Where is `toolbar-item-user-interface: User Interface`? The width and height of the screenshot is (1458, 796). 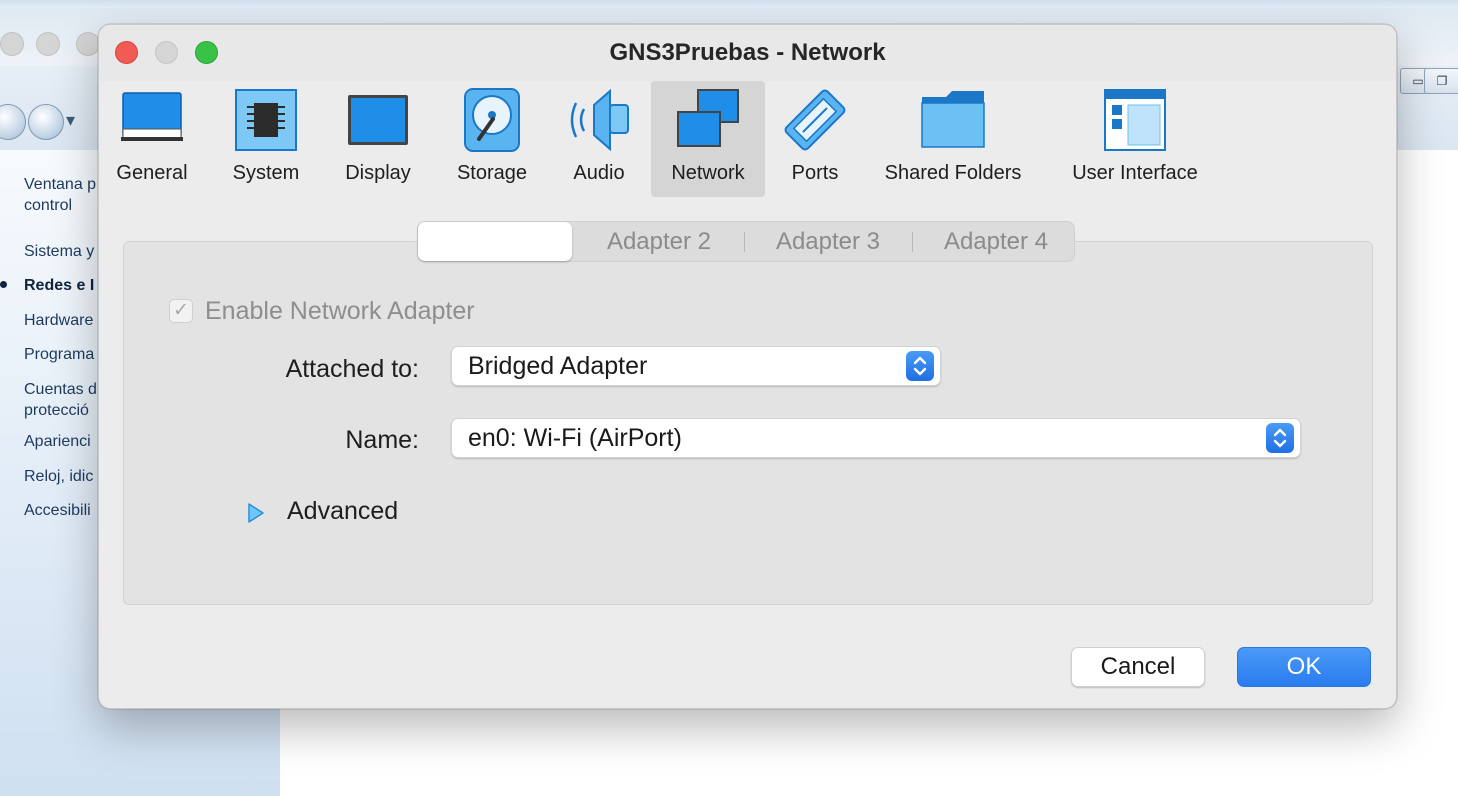
toolbar-item-user-interface: User Interface is located at coordinates (1135, 139).